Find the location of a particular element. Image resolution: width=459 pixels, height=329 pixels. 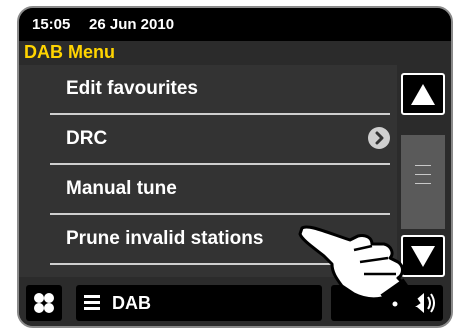

menu-item-label: Edit favourites is located at coordinates (132, 88).